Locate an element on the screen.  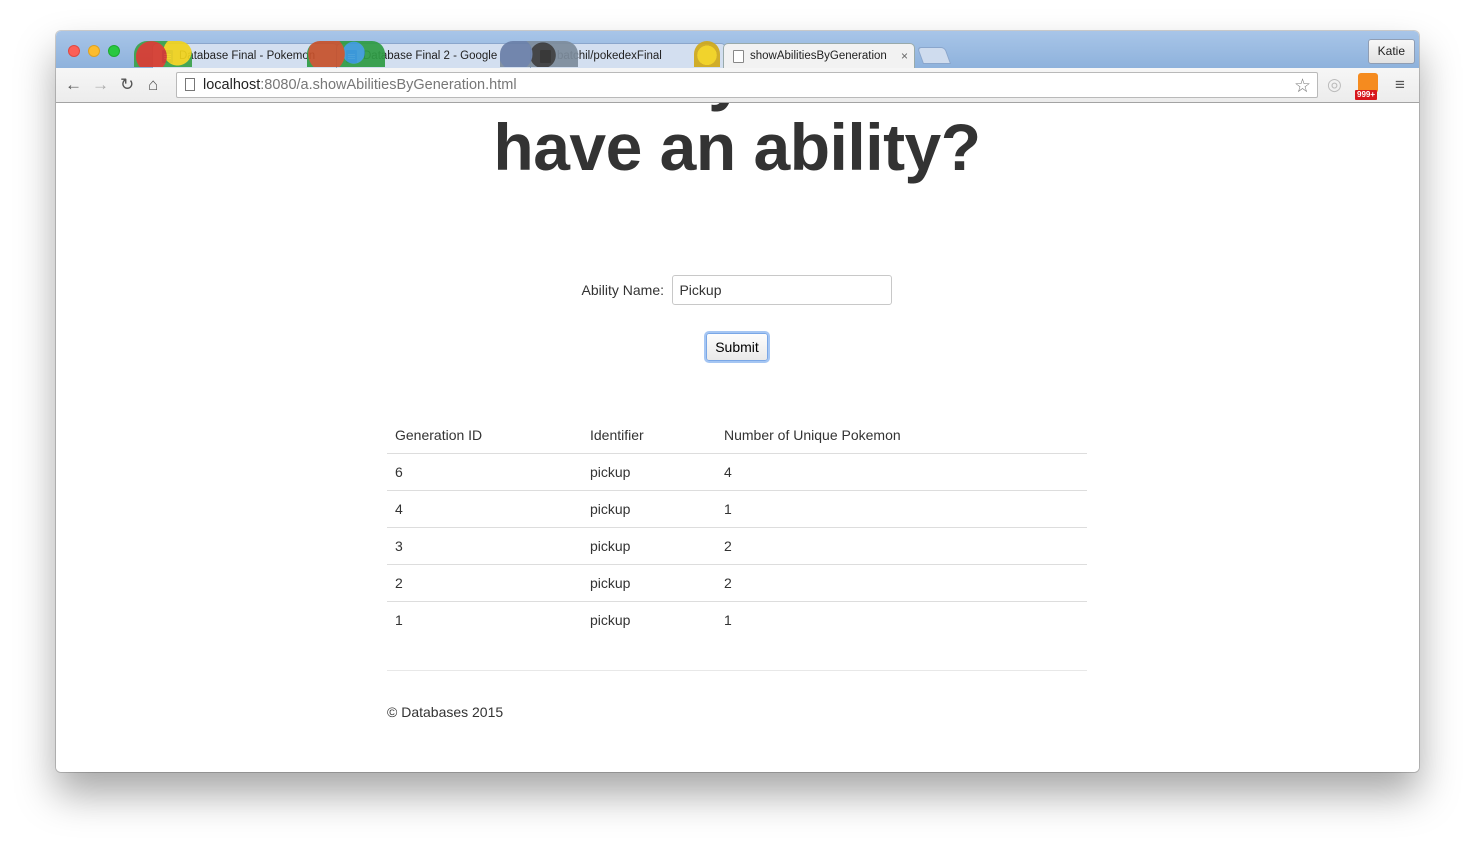
table-row: 3 pickup 2 is located at coordinates (737, 545).